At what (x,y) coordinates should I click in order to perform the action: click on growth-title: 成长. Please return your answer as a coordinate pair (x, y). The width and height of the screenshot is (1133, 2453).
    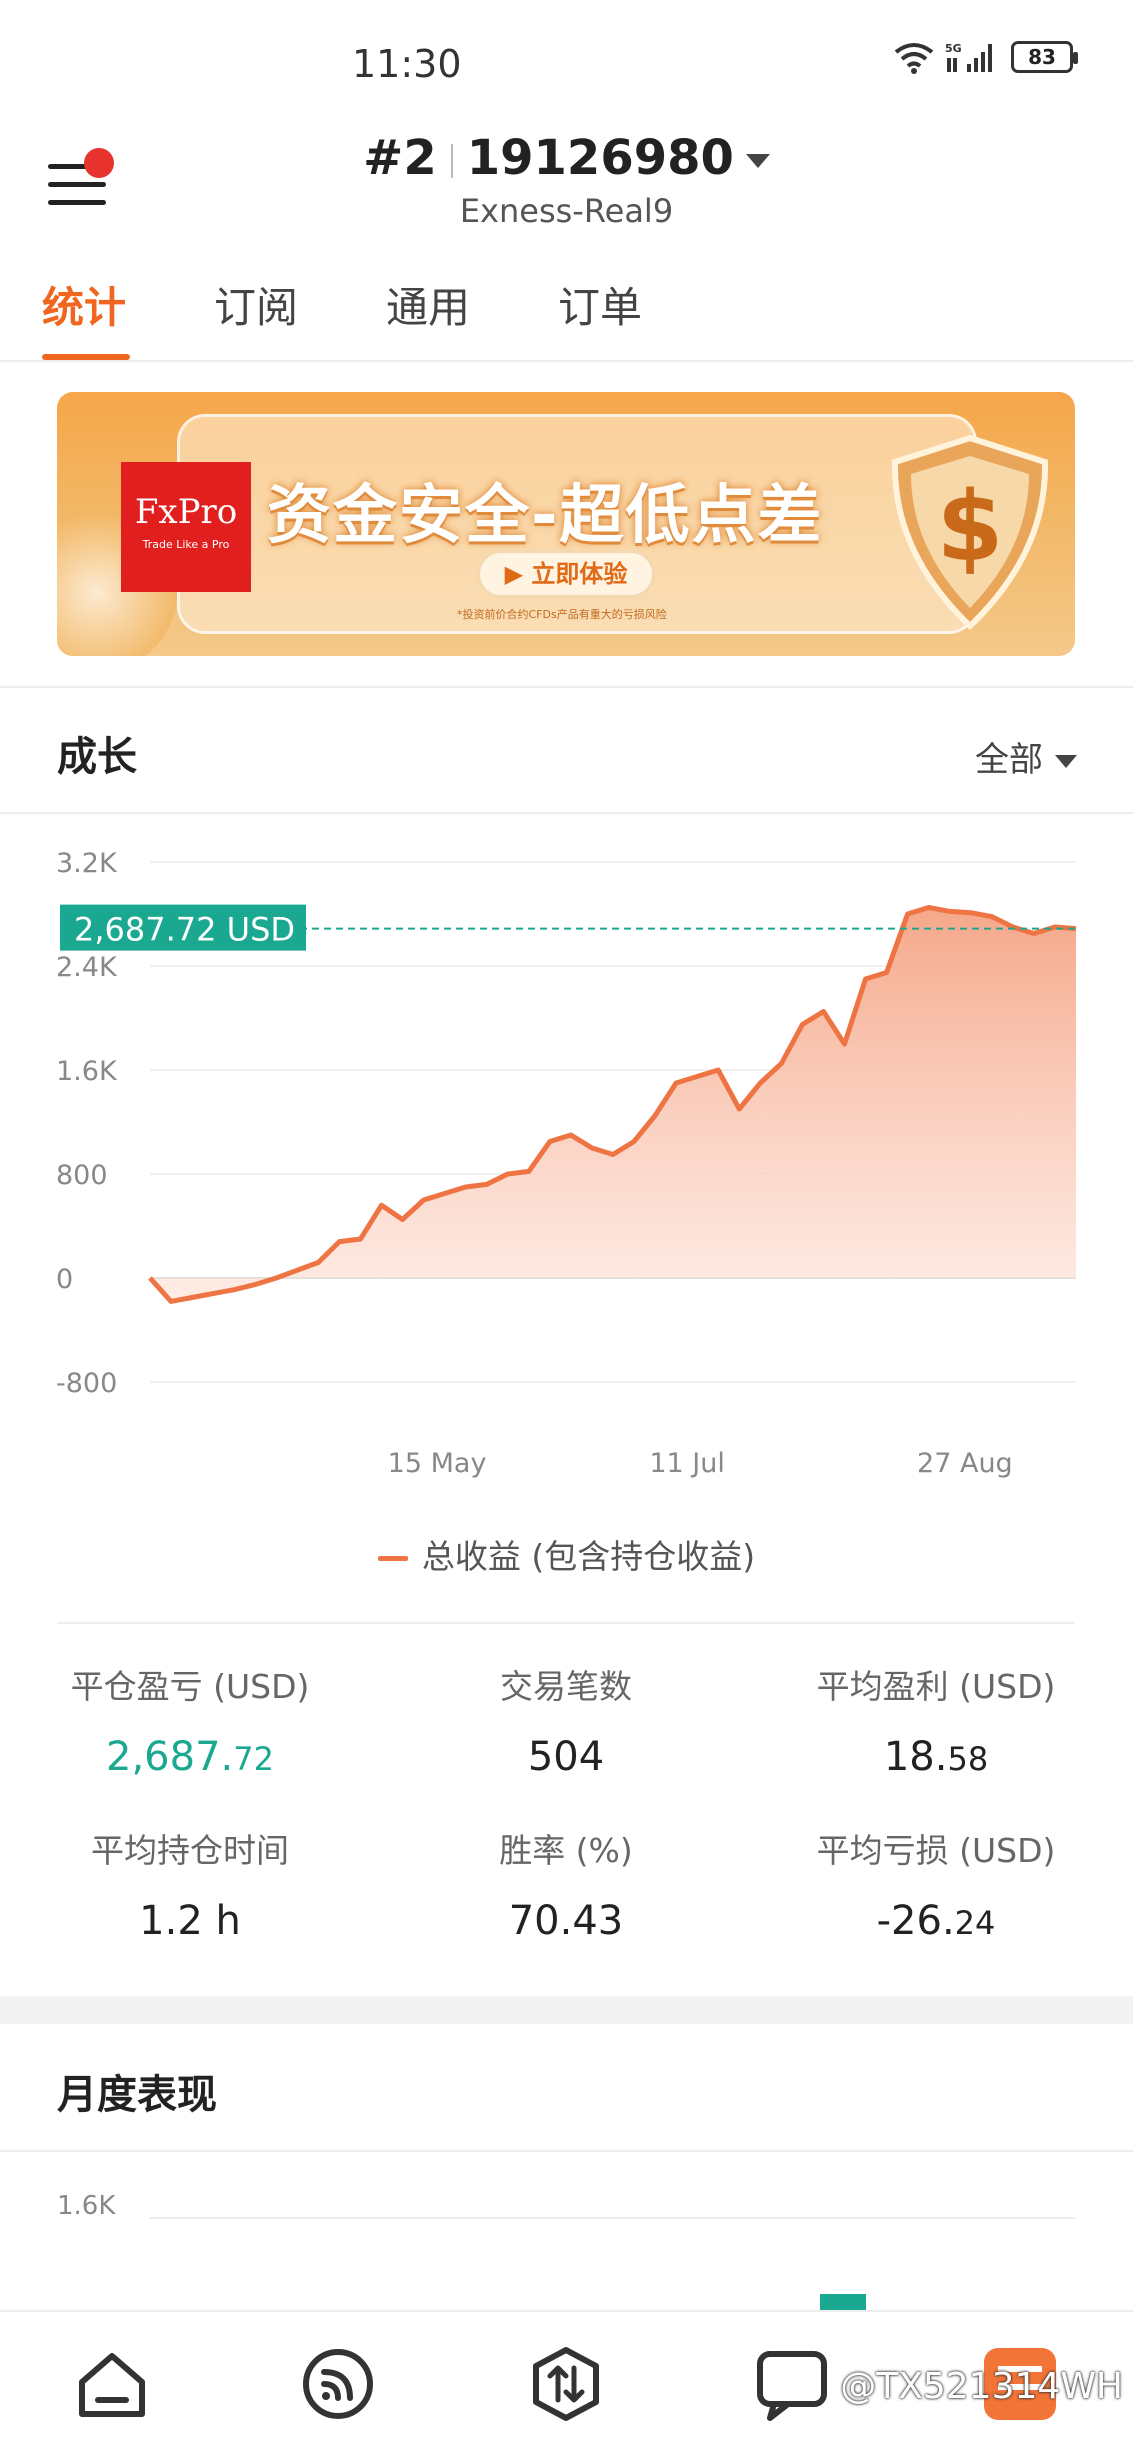
    Looking at the image, I should click on (97, 757).